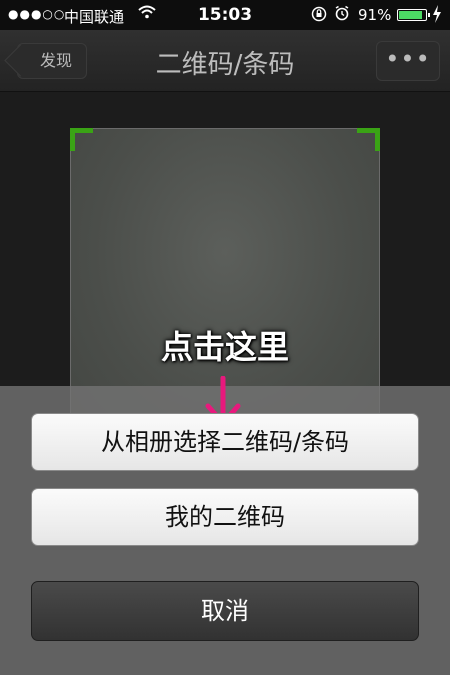 This screenshot has height=675, width=450. Describe the element at coordinates (437, 16) in the screenshot. I see `charging-icon` at that location.